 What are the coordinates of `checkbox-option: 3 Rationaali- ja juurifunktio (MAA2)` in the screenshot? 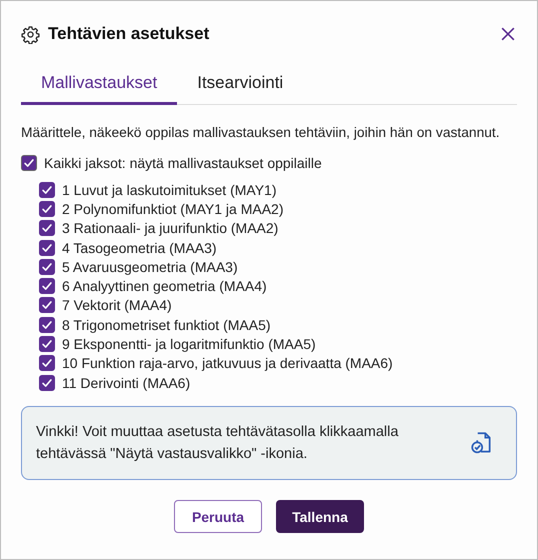 It's located at (278, 228).